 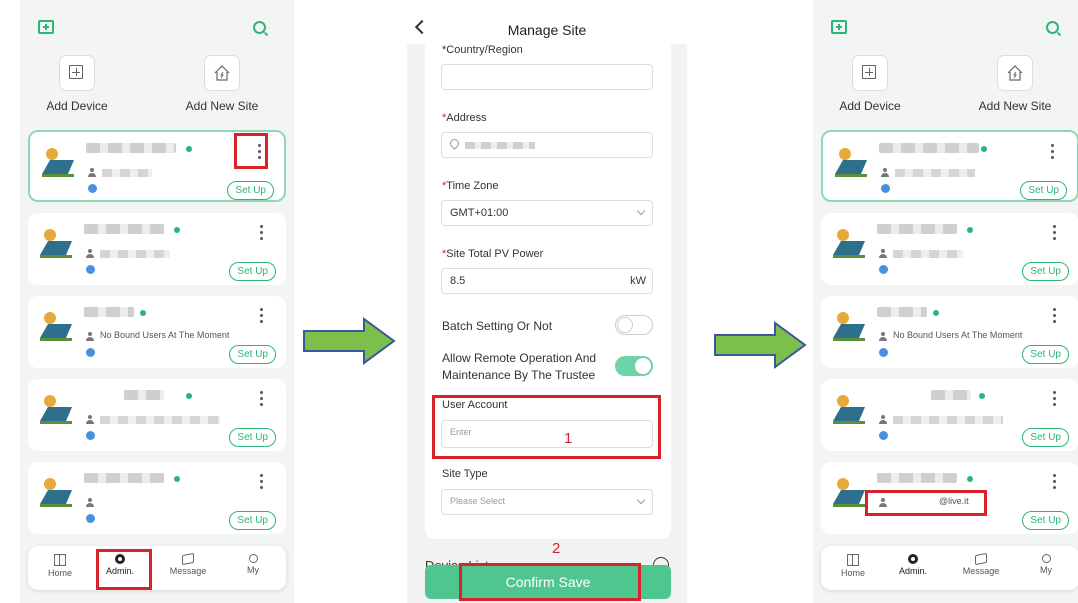 What do you see at coordinates (222, 73) in the screenshot?
I see `house-bolt-icon` at bounding box center [222, 73].